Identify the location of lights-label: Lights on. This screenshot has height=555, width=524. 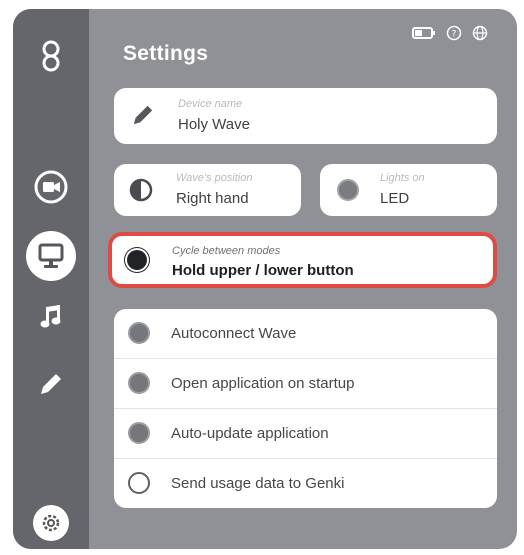
(402, 178).